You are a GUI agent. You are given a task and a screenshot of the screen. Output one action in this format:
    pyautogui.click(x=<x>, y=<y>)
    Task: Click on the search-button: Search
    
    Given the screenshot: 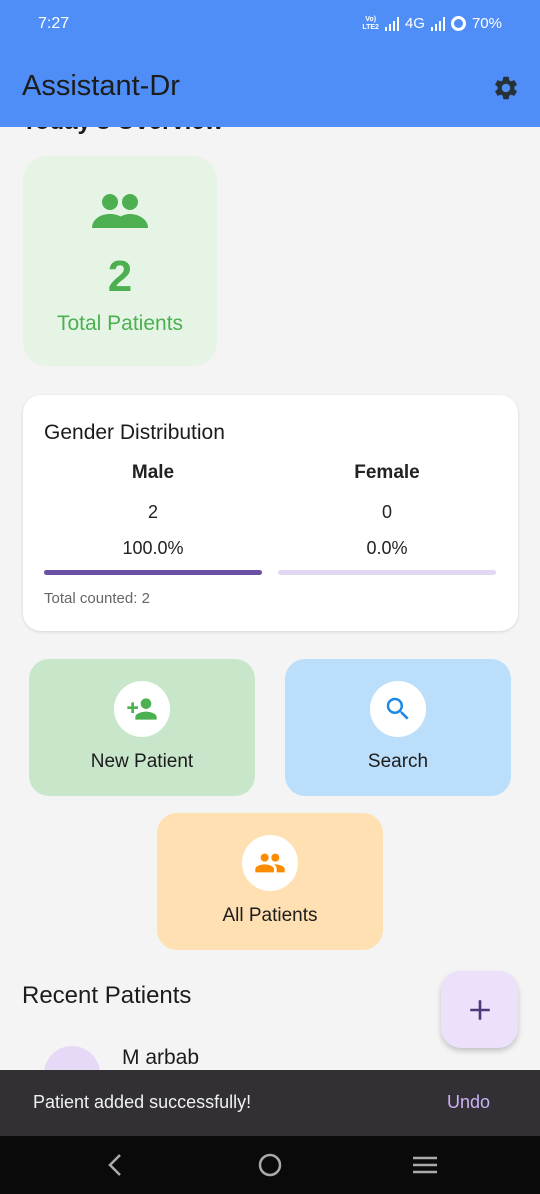 What is the action you would take?
    pyautogui.click(x=398, y=727)
    